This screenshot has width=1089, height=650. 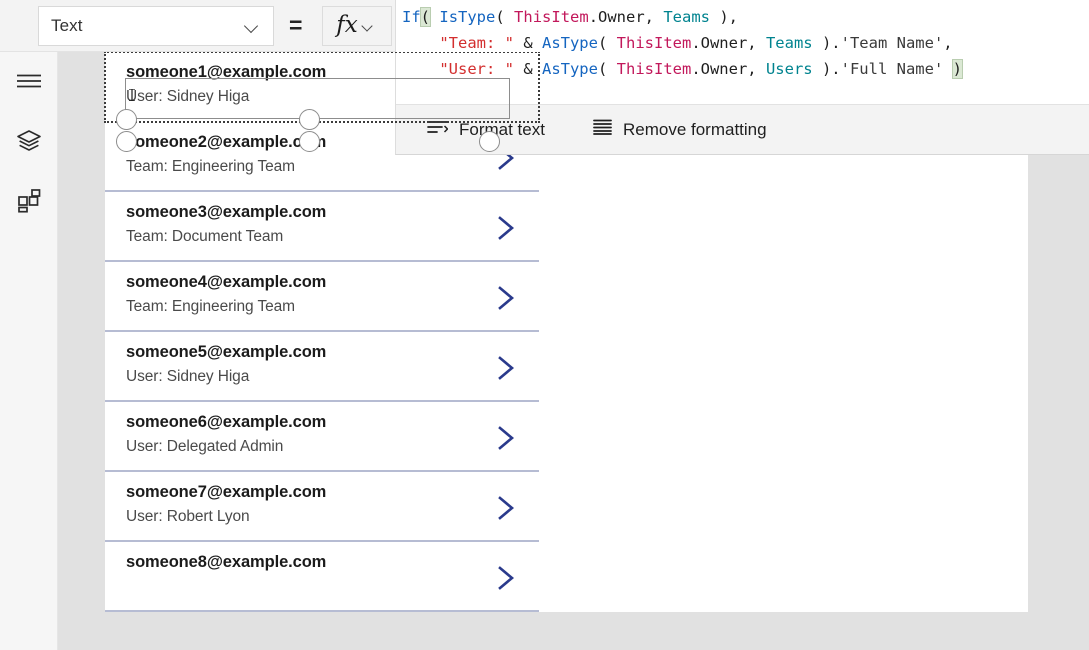 I want to click on gallery-item-title: someone8@example.com, so click(x=226, y=562).